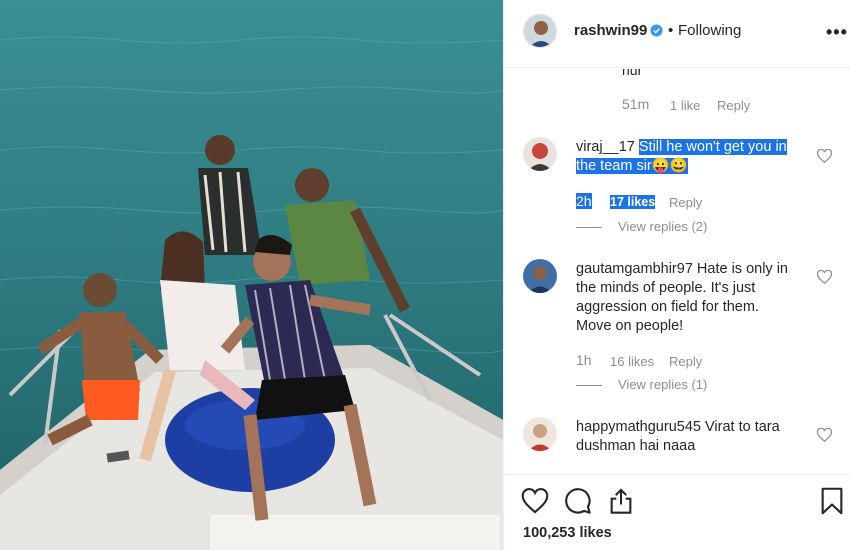 This screenshot has width=850, height=550. What do you see at coordinates (633, 202) in the screenshot?
I see `comment-likes: 17 likes` at bounding box center [633, 202].